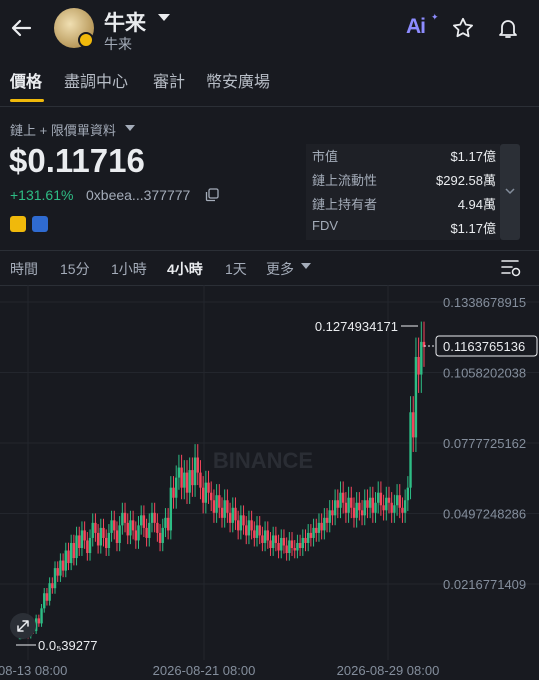 This screenshot has height=680, width=539. I want to click on stat-value: $292.58萬, so click(466, 180).